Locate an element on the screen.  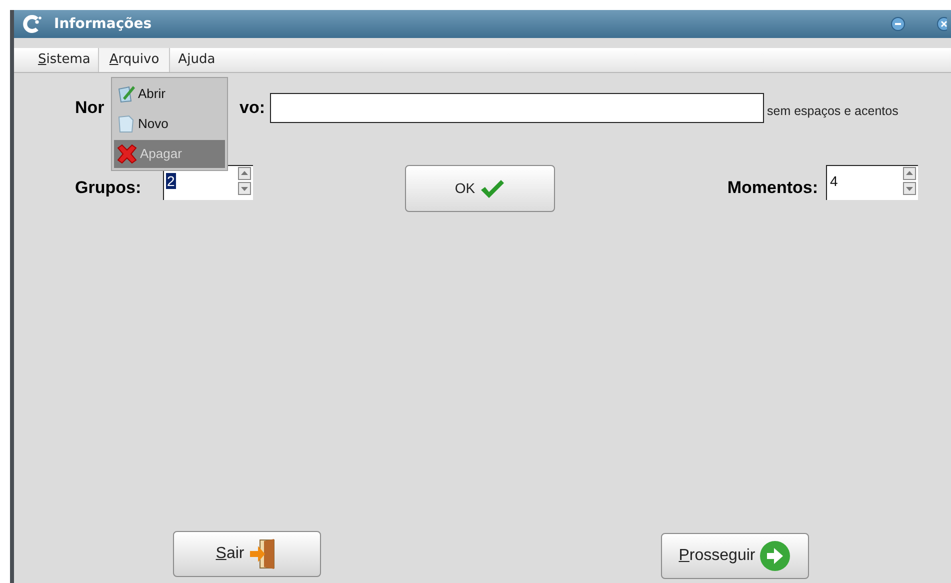
window-title: Informações is located at coordinates (103, 24).